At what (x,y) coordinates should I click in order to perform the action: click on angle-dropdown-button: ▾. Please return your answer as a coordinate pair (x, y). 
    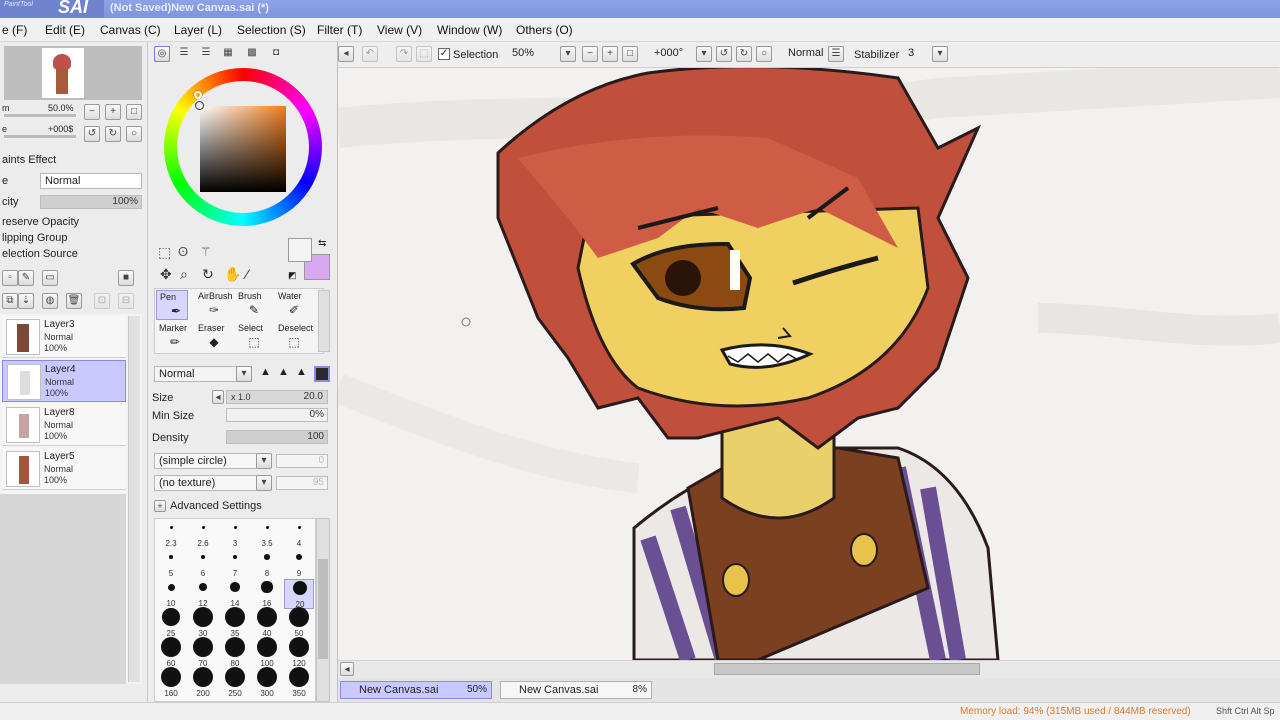
    Looking at the image, I should click on (704, 54).